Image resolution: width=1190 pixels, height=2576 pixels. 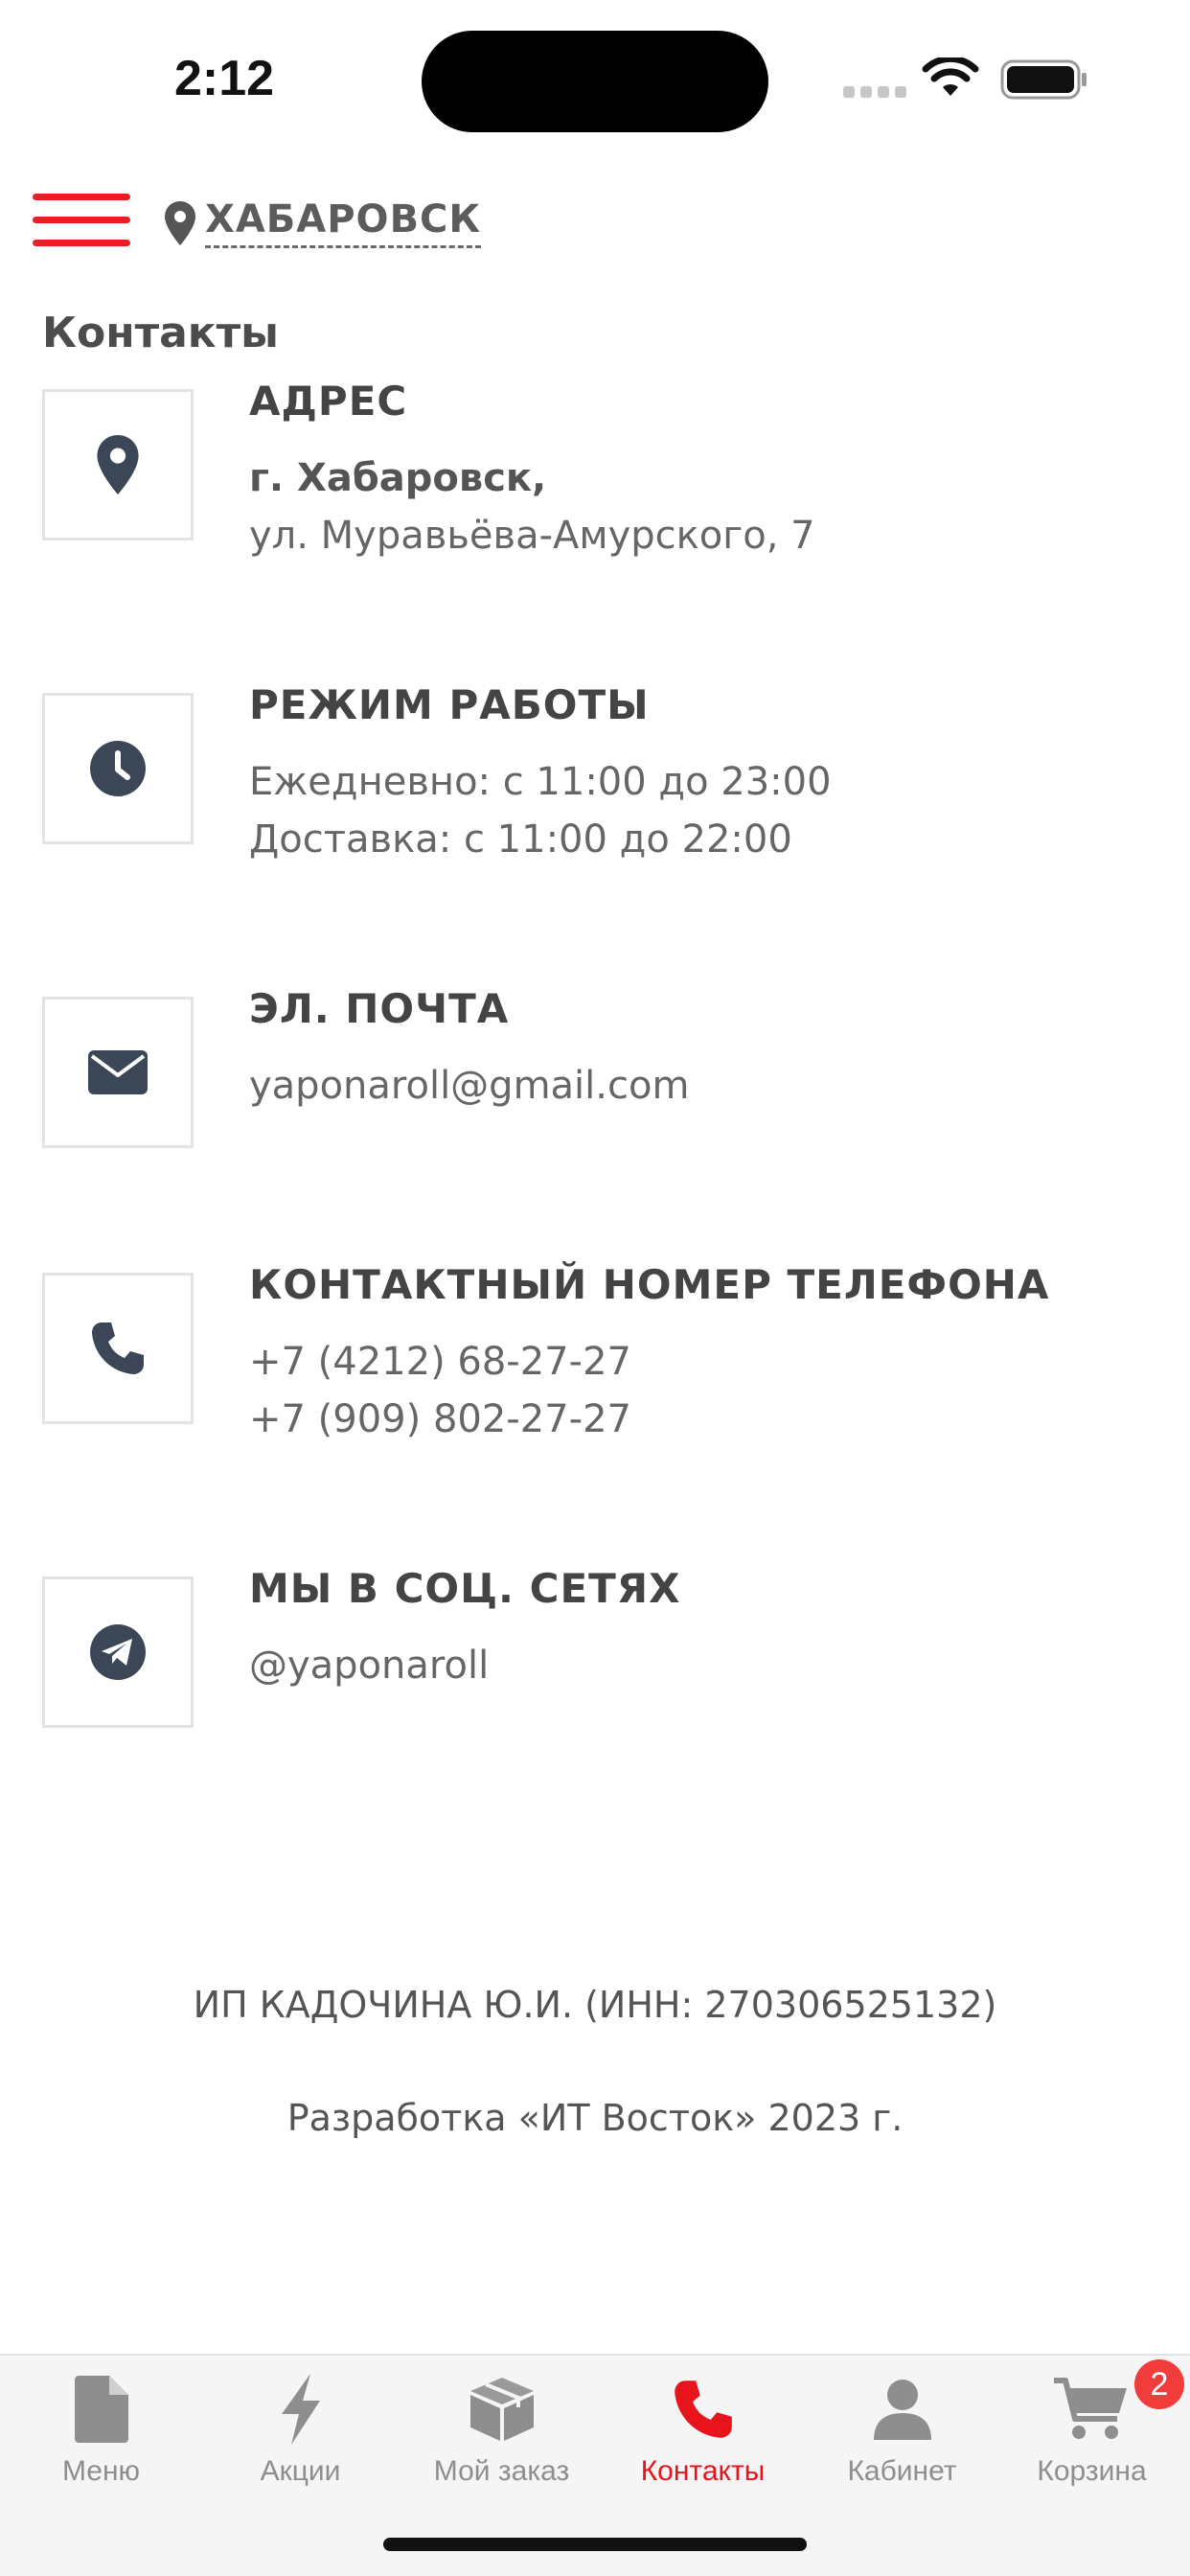 I want to click on tab-promotions-label: Акции, so click(x=301, y=2471).